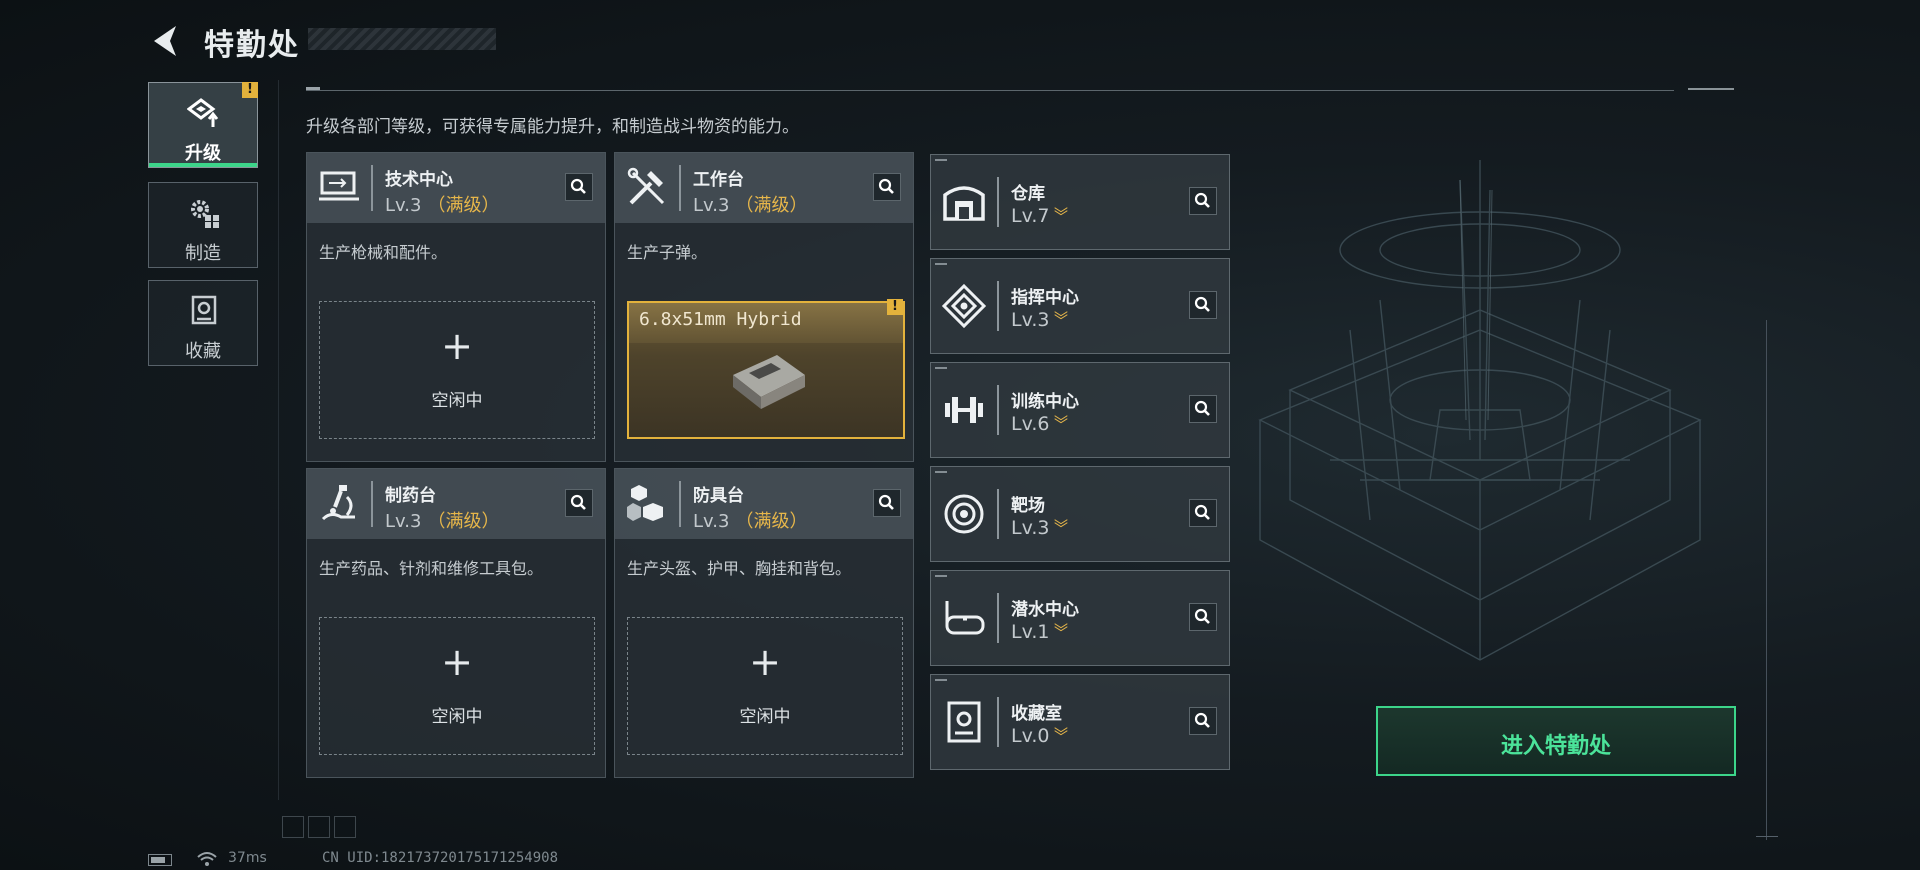 Image resolution: width=1920 pixels, height=870 pixels. I want to click on facility-name: 靶场, so click(1028, 506).